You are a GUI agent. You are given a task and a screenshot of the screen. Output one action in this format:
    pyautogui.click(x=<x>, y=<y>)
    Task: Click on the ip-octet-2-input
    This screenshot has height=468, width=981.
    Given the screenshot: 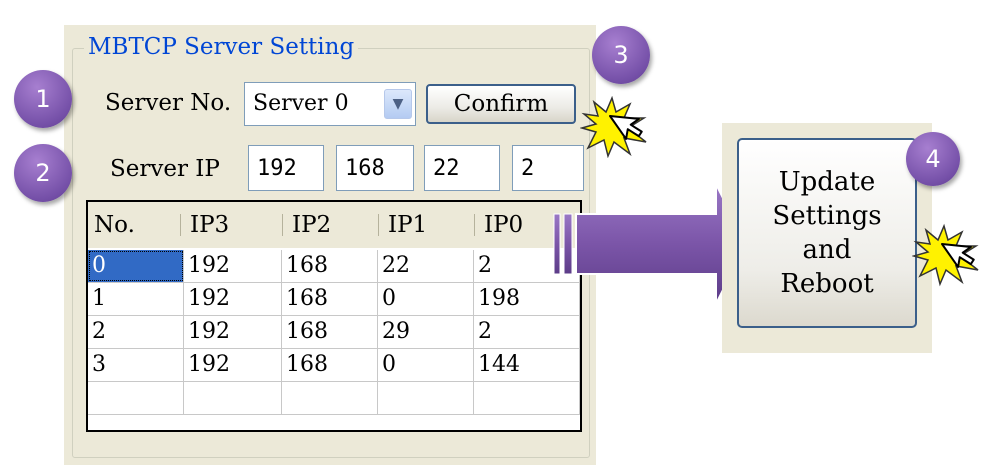 What is the action you would take?
    pyautogui.click(x=375, y=168)
    